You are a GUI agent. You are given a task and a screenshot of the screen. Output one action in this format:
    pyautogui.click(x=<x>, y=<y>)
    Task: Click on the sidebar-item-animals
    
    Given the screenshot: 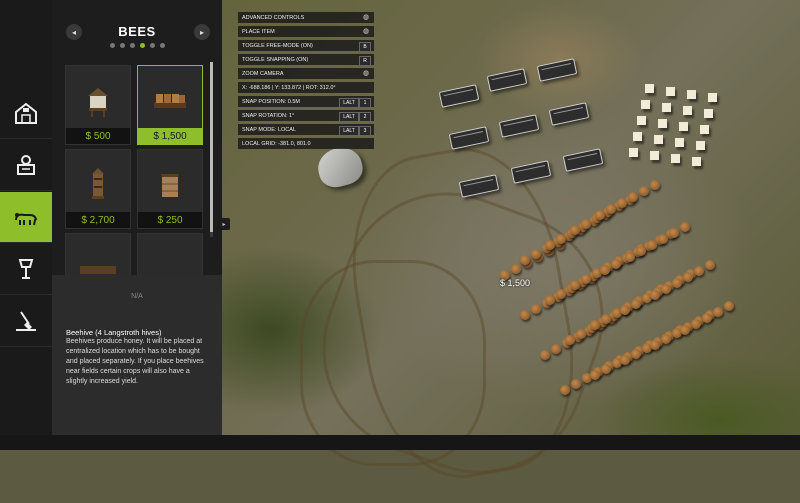 What is the action you would take?
    pyautogui.click(x=26, y=217)
    